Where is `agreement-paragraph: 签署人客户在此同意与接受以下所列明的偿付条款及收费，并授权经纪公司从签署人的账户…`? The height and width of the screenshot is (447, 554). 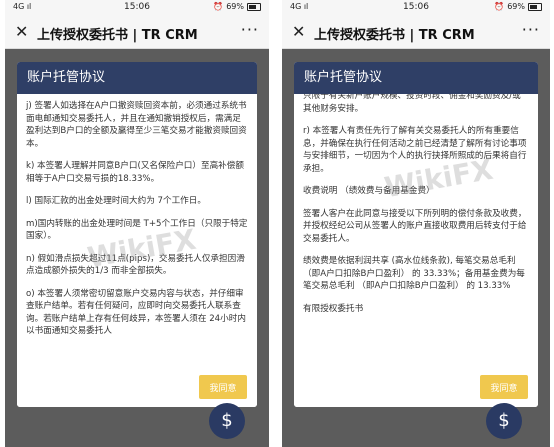 agreement-paragraph: 签署人客户在此同意与接受以下所列明的偿付条款及收费，并授权经纪公司从签署人的账户… is located at coordinates (415, 226).